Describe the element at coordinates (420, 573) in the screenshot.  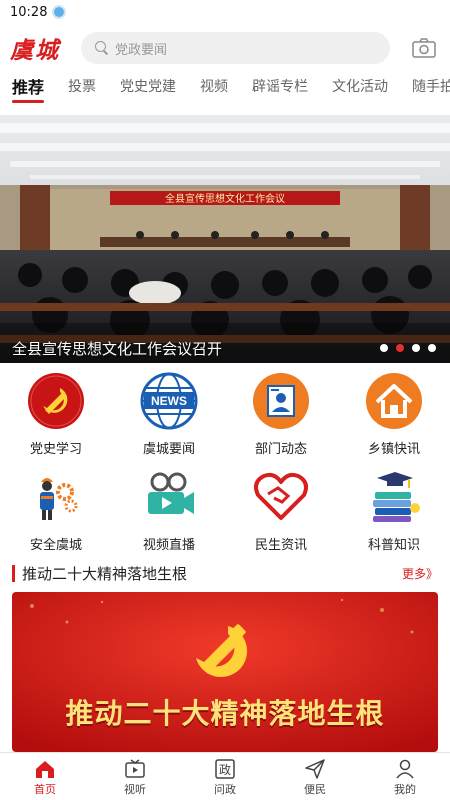
I see `more-link: 更多》` at that location.